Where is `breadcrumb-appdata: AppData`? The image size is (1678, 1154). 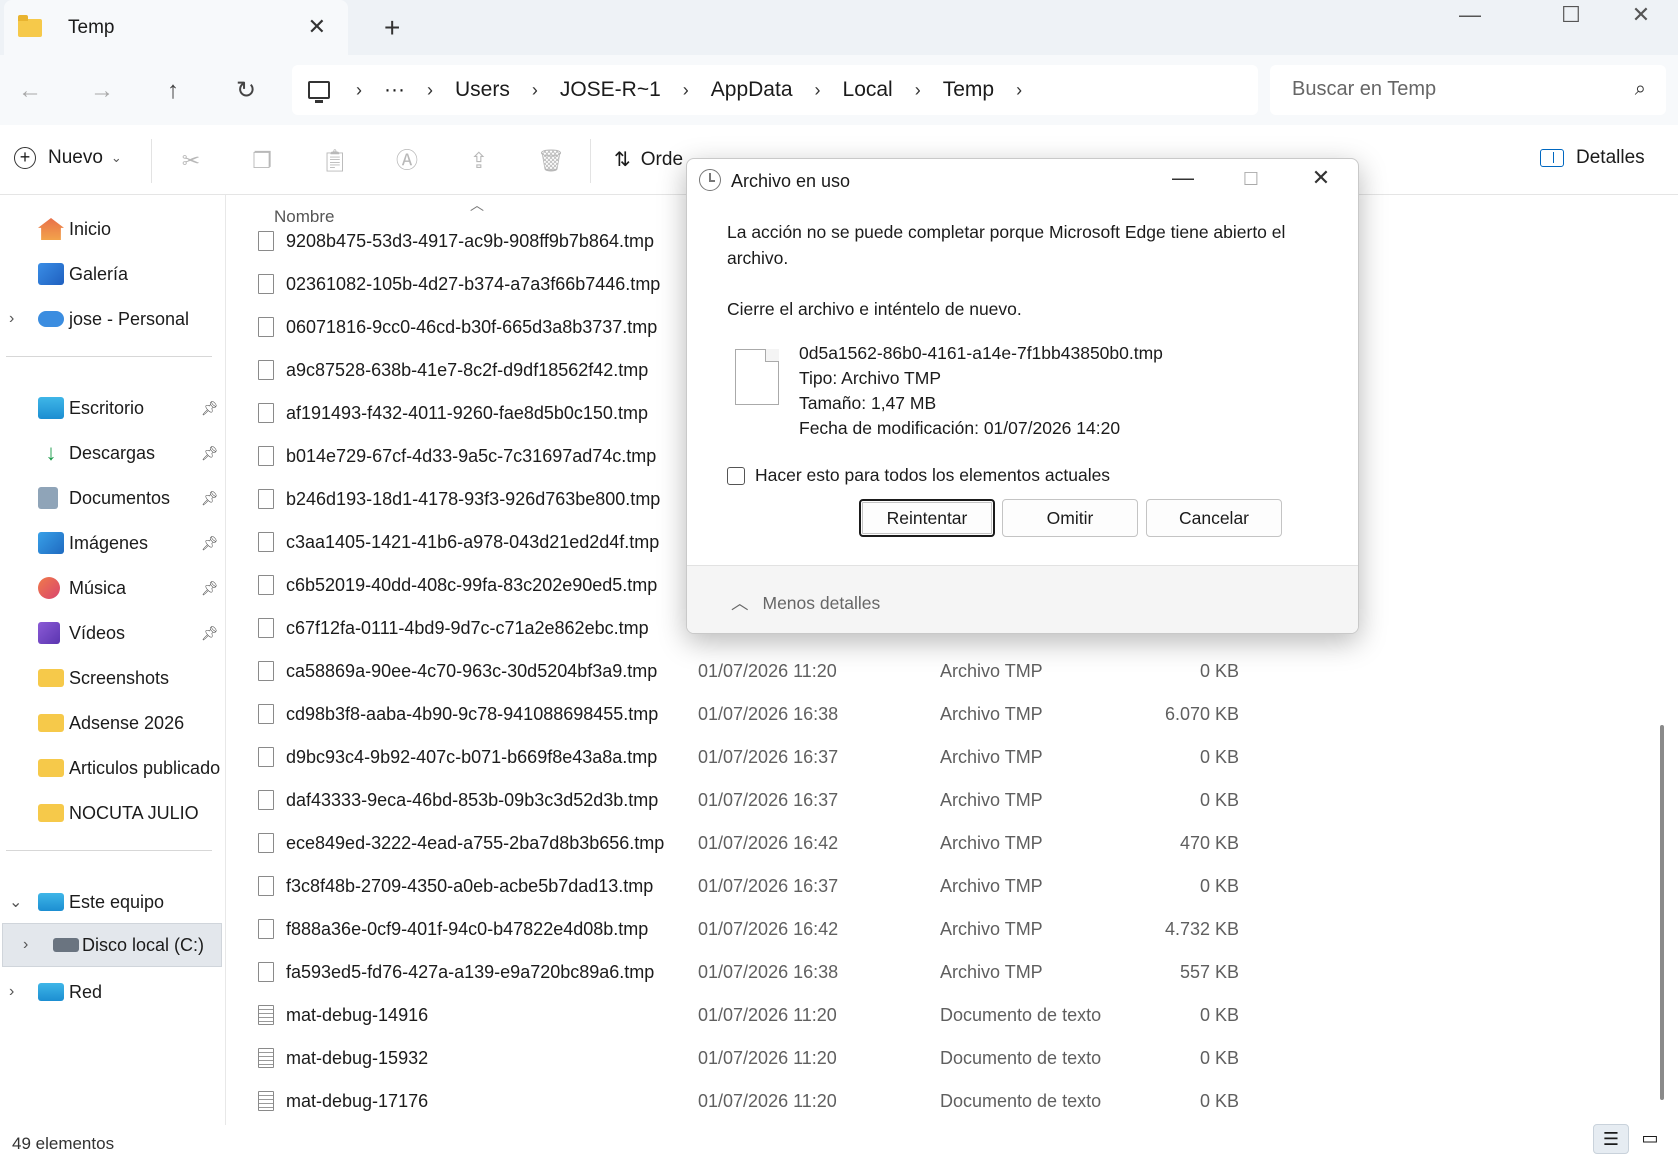 breadcrumb-appdata: AppData is located at coordinates (752, 90).